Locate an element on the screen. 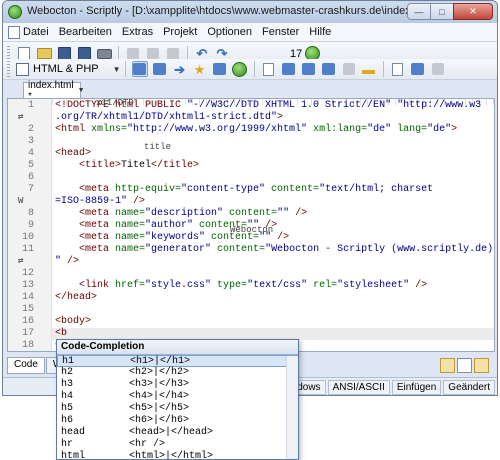 The image size is (500, 460). toolbar-grip is located at coordinates (8, 69).